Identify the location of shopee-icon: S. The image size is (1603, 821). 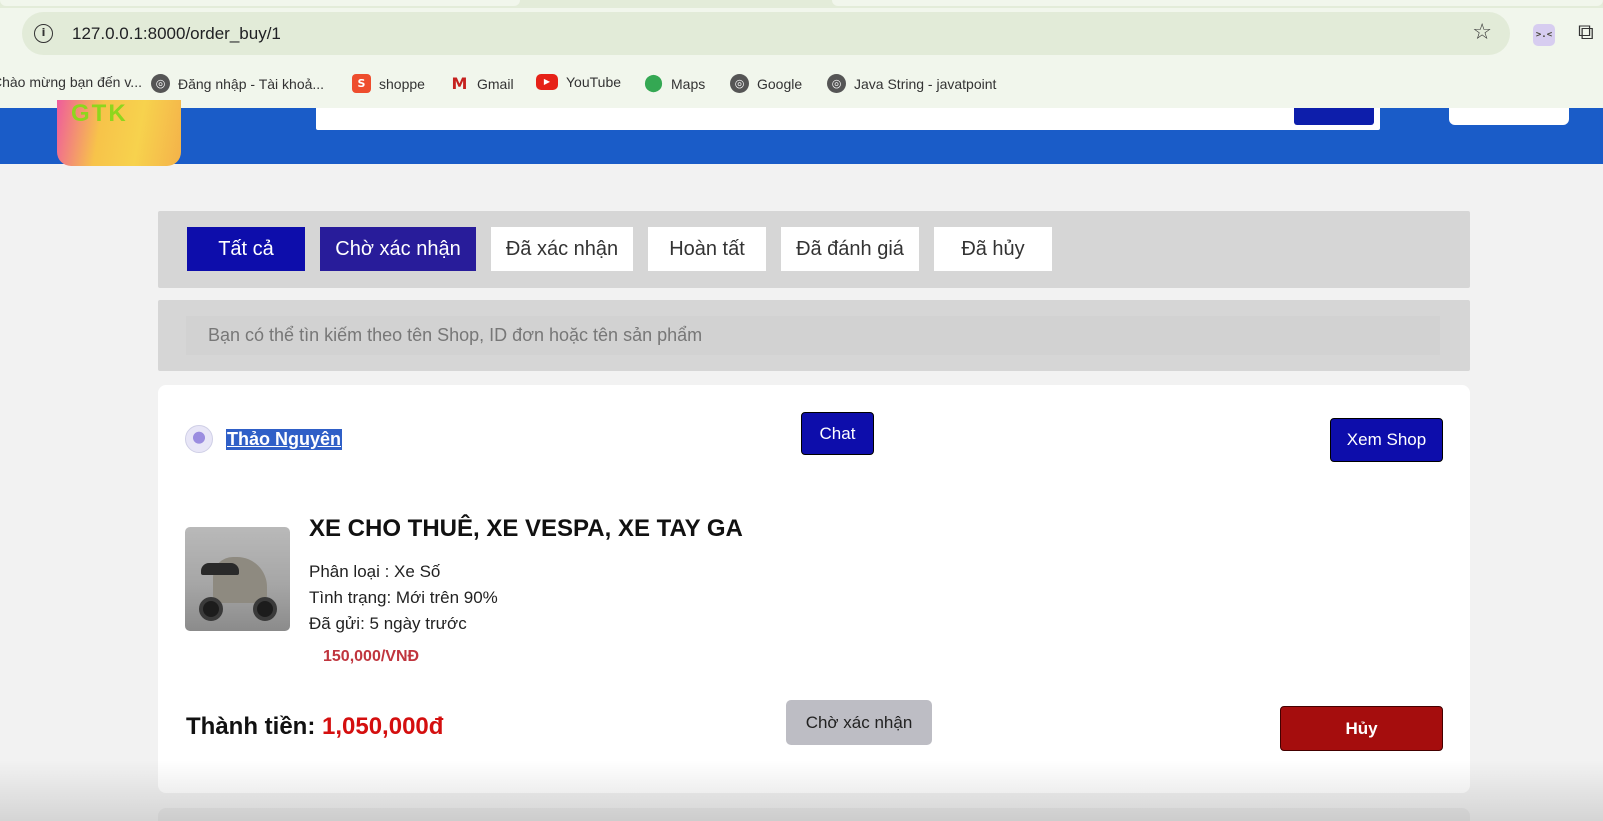
(361, 83).